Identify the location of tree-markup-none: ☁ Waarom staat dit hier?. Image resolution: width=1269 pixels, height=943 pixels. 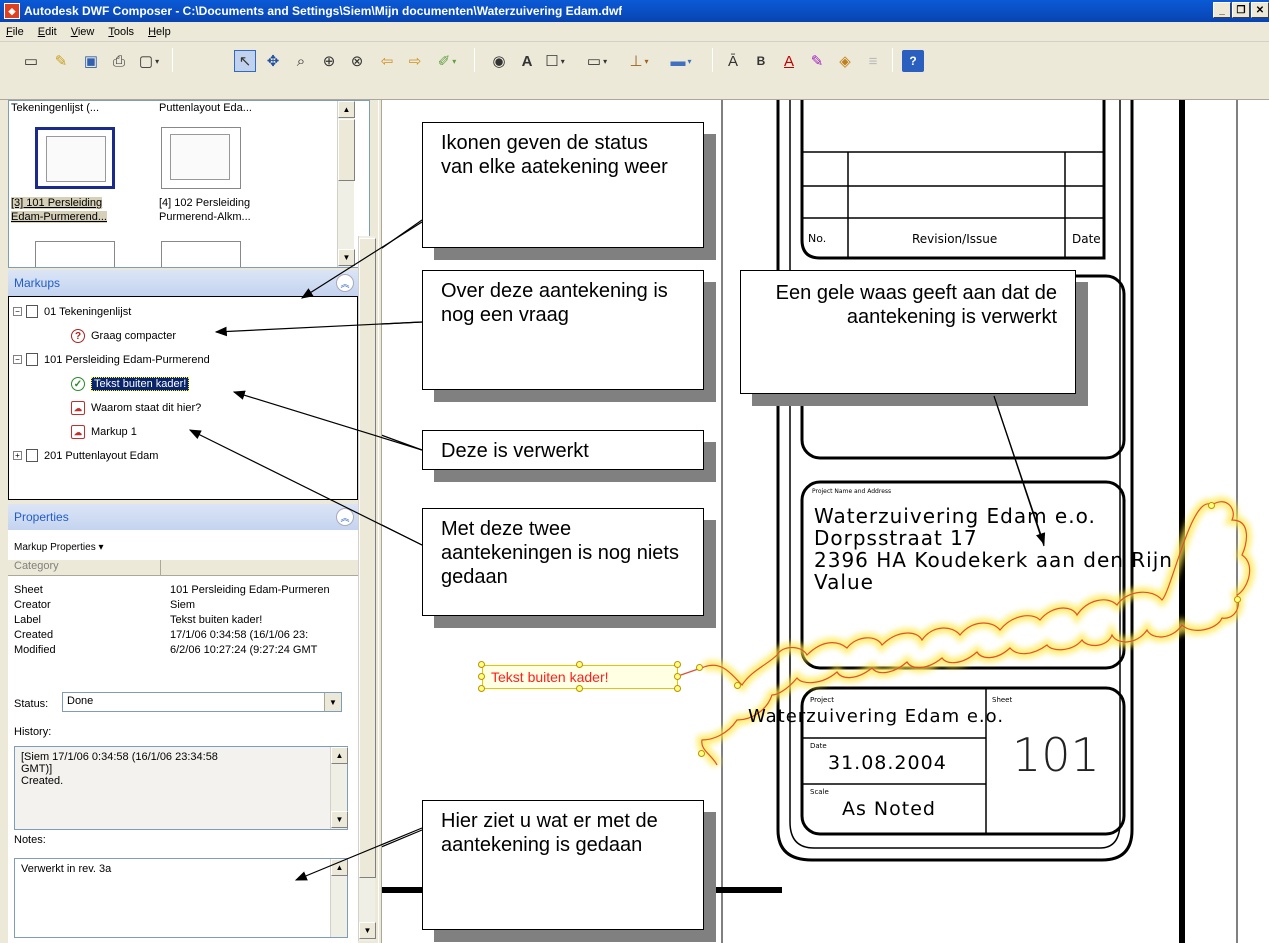
(136, 408).